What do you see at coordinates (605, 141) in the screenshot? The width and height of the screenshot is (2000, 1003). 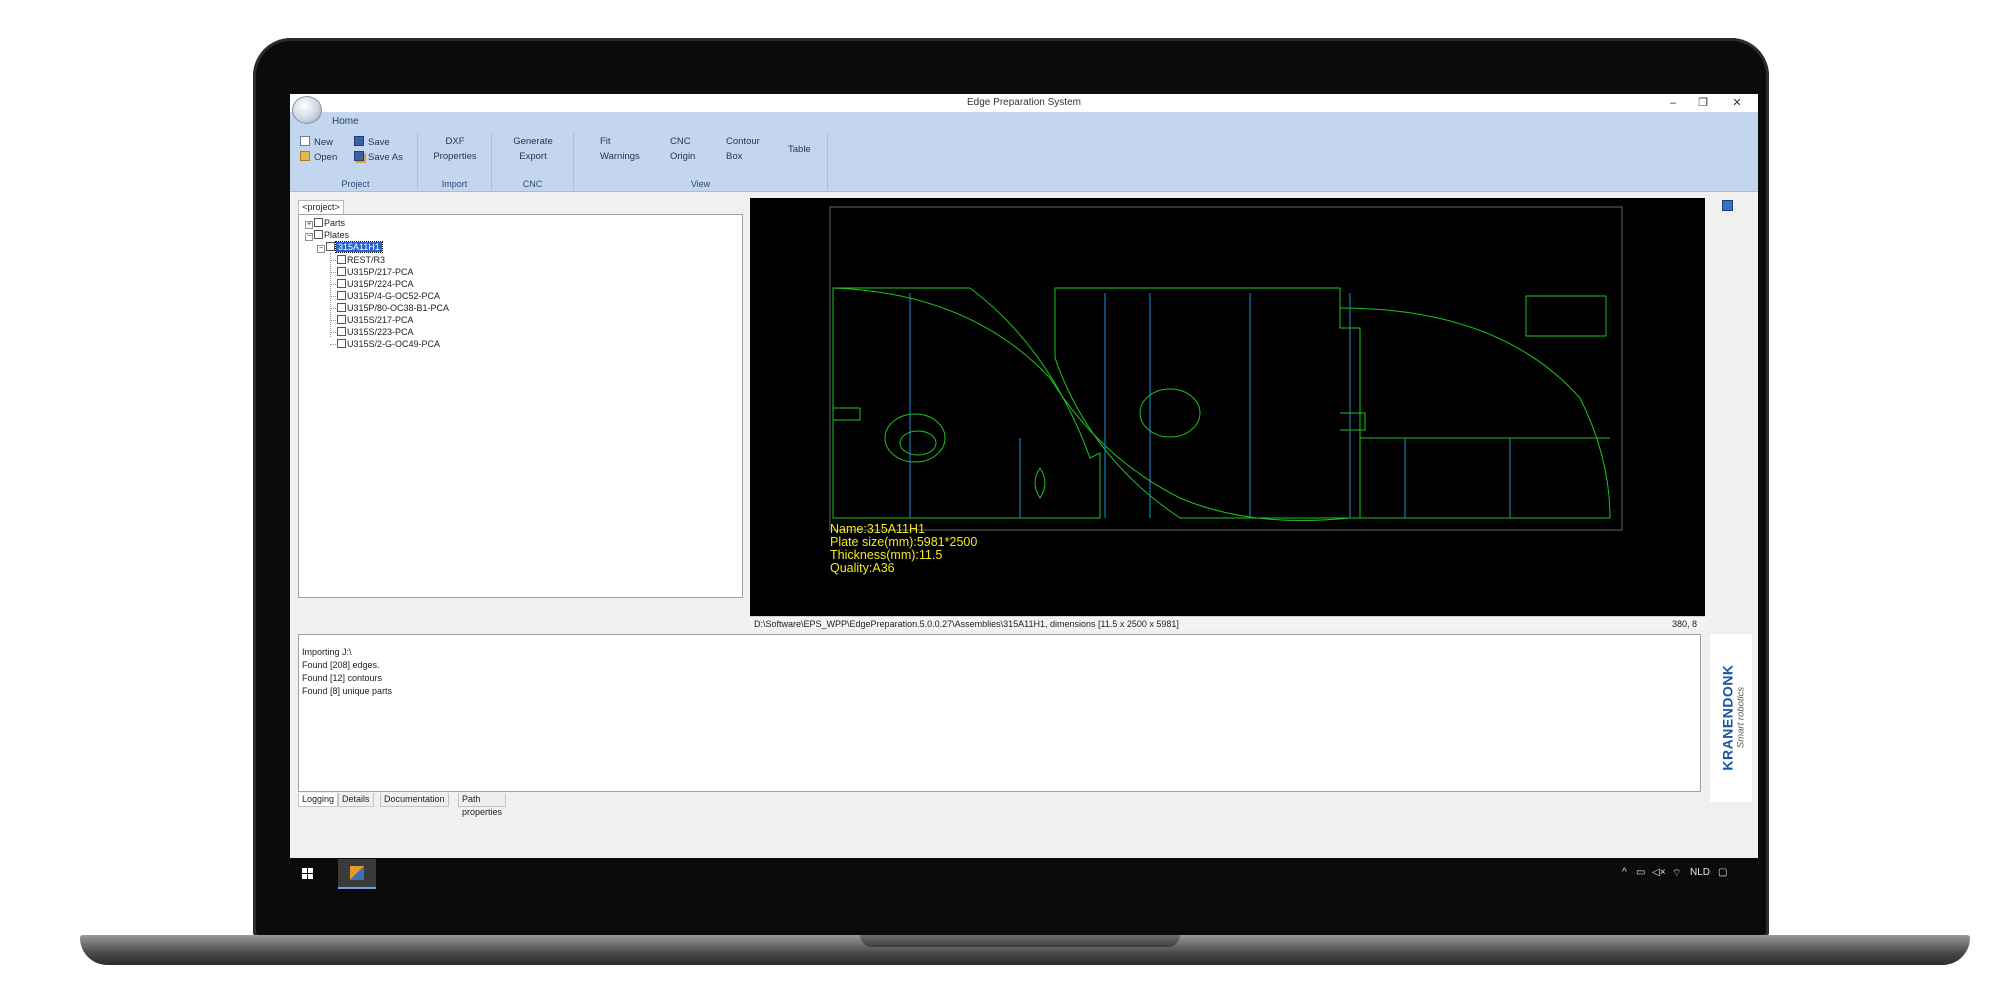 I see `fit-button: Fit` at bounding box center [605, 141].